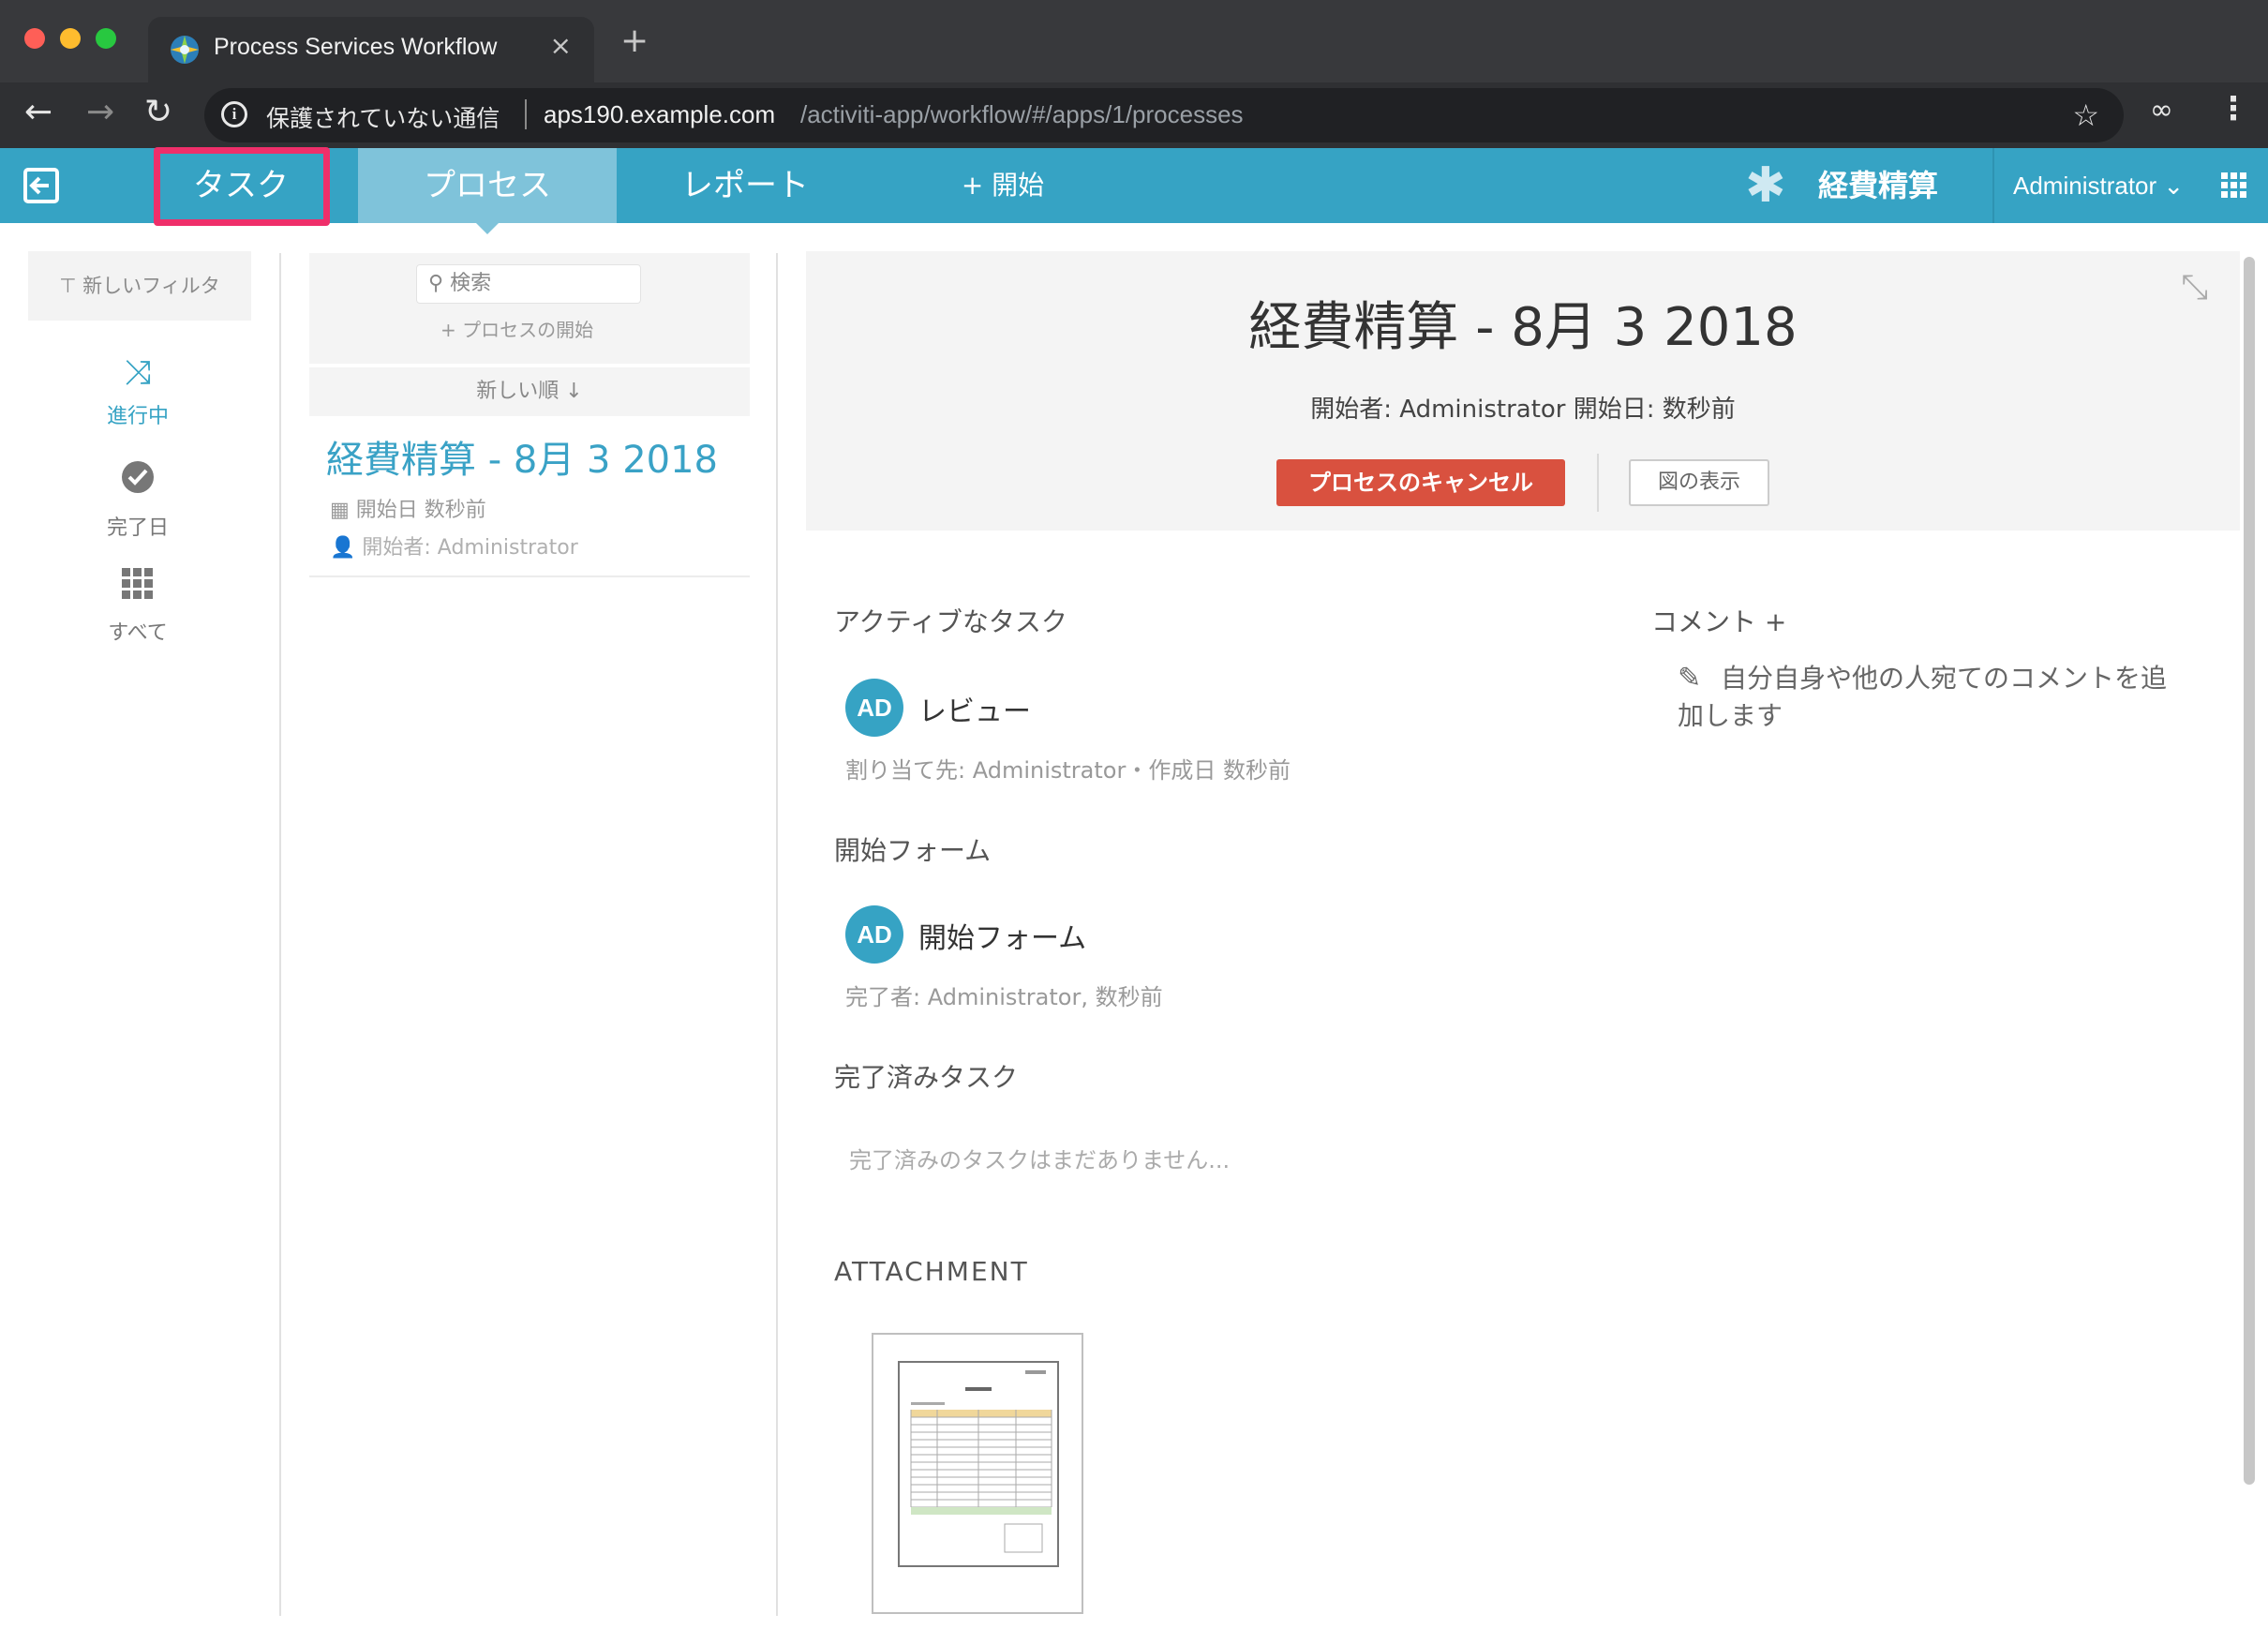 Image resolution: width=2268 pixels, height=1644 pixels. Describe the element at coordinates (2085, 115) in the screenshot. I see `bookmark-star-icon: ☆` at that location.